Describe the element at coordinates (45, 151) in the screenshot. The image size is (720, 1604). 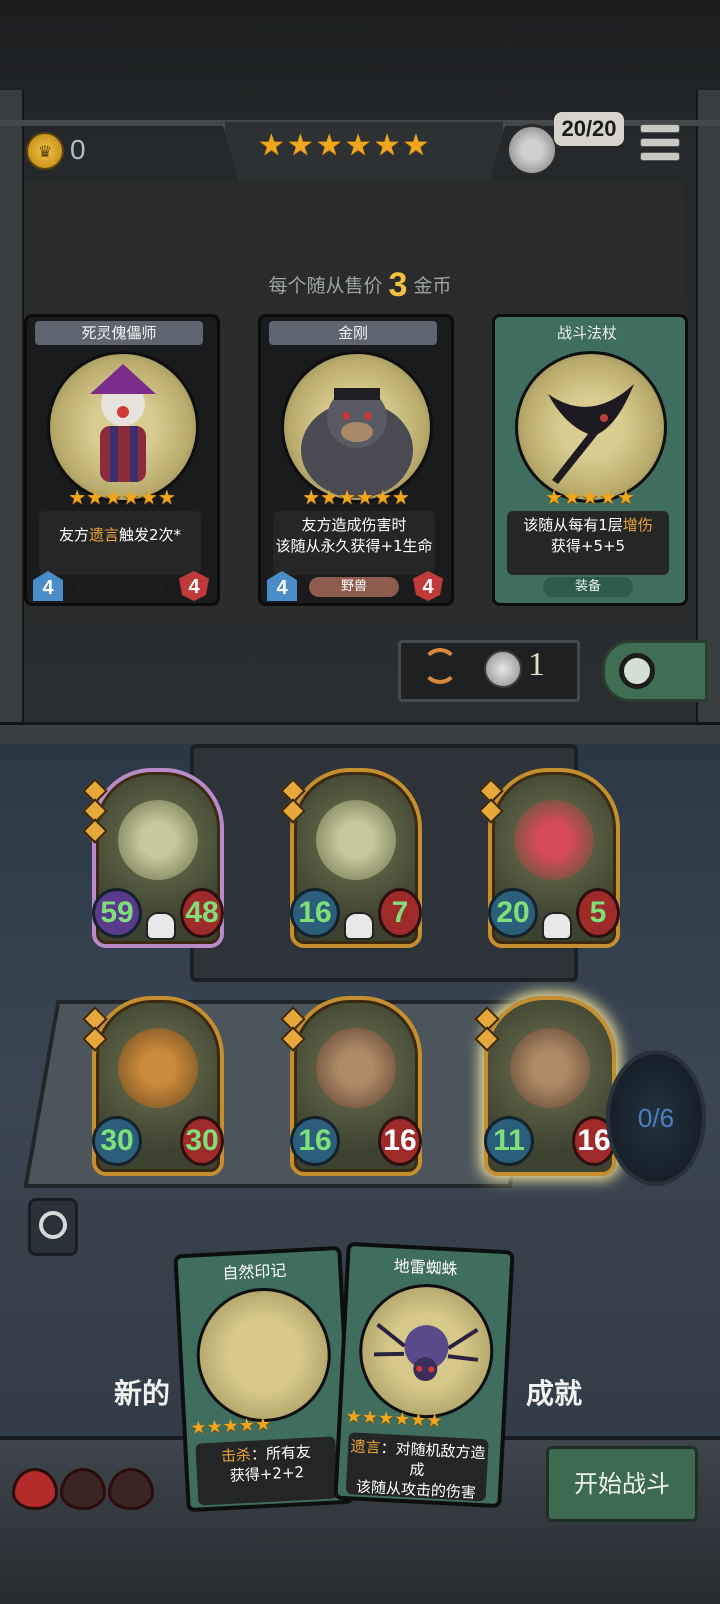
I see `gold-coin-icon: ♛` at that location.